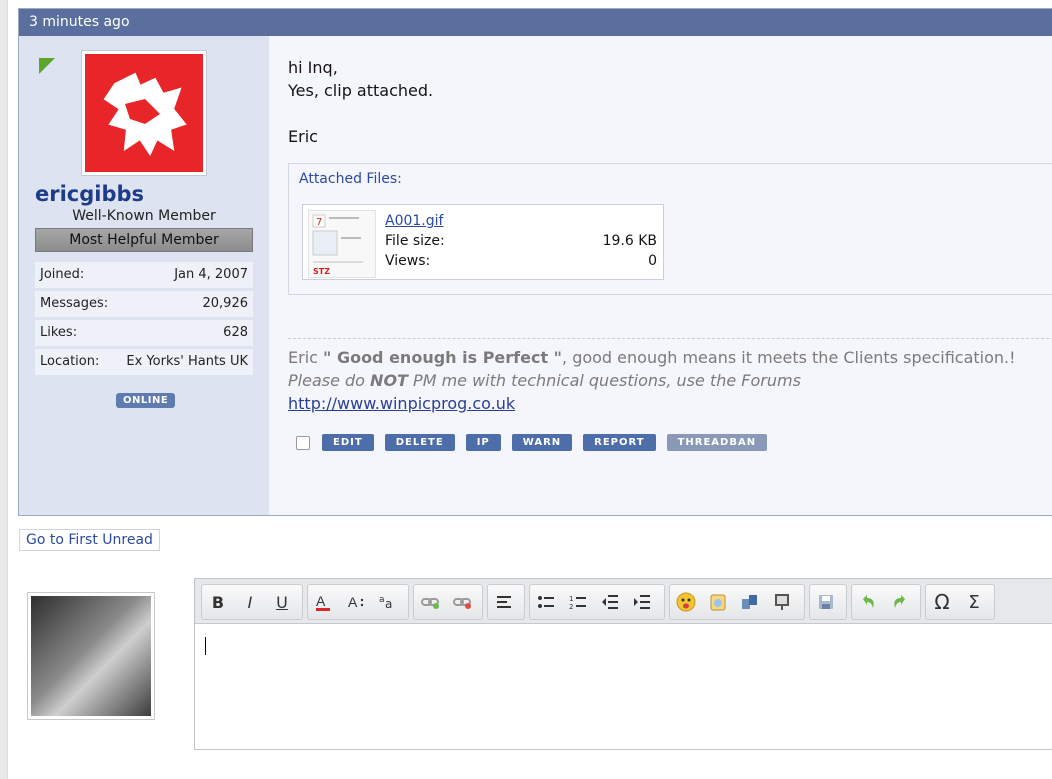 The width and height of the screenshot is (1052, 779). I want to click on reply-user-avatar, so click(91, 656).